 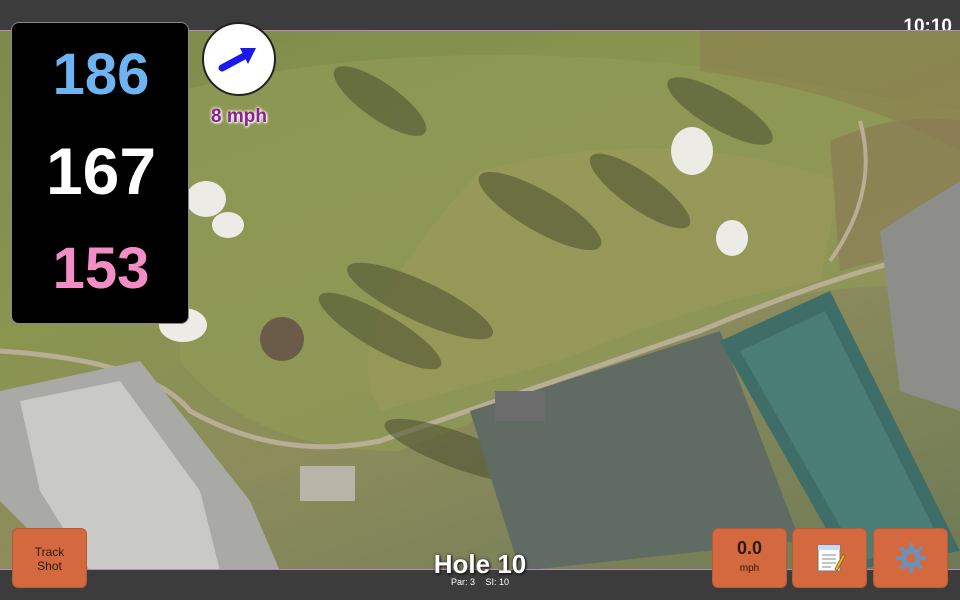 I want to click on wind-direction-indicator, so click(x=239, y=59).